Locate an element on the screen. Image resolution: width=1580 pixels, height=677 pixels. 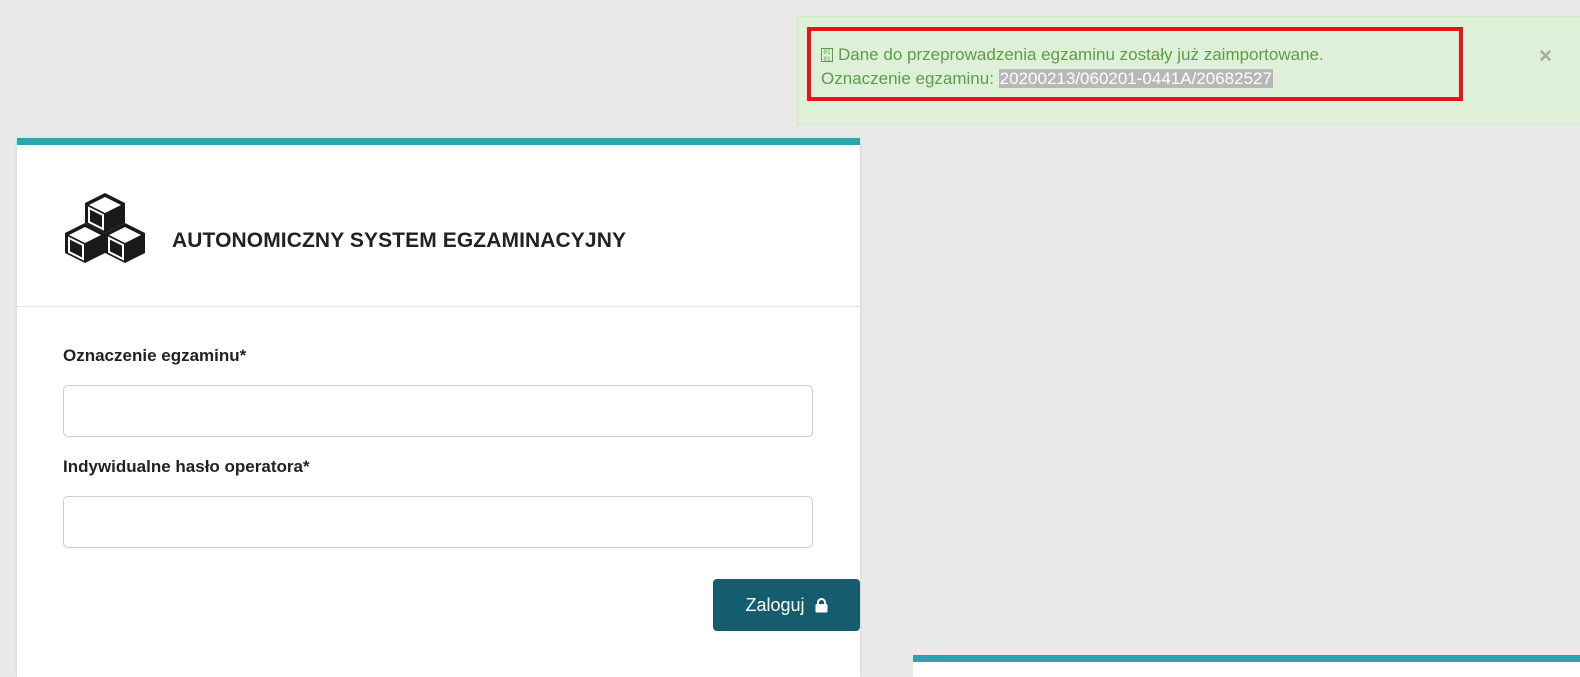
lock-icon is located at coordinates (821, 604).